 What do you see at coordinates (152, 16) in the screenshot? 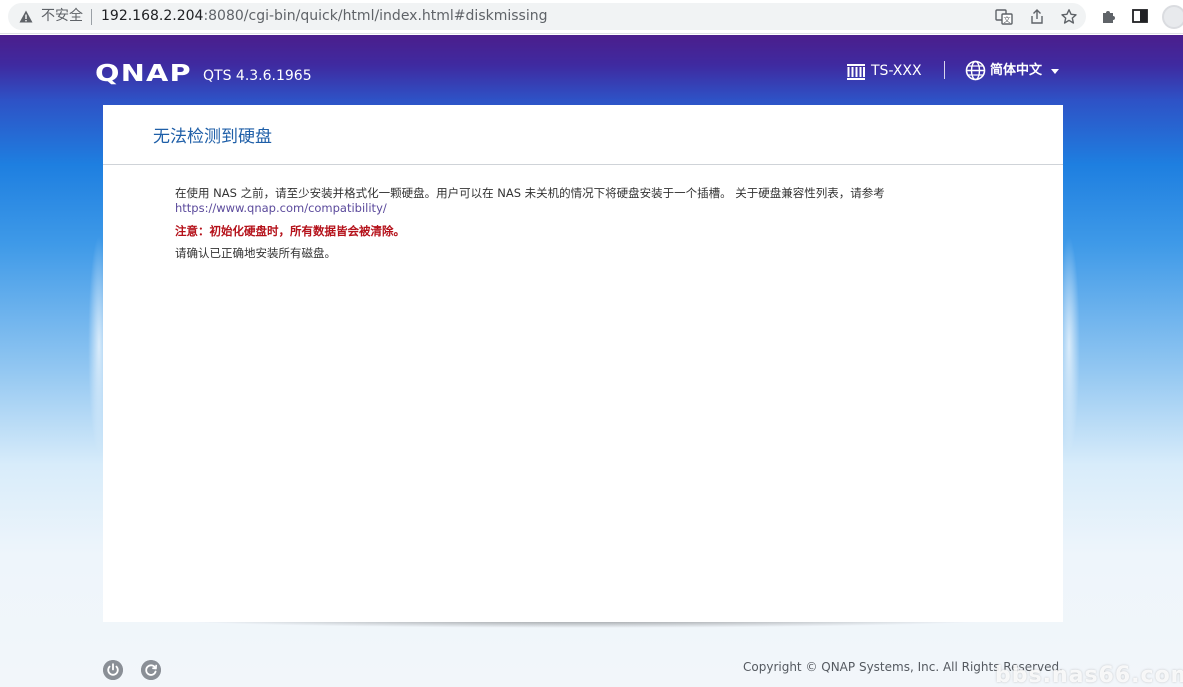
I see `url-host: 192.168.2.204` at bounding box center [152, 16].